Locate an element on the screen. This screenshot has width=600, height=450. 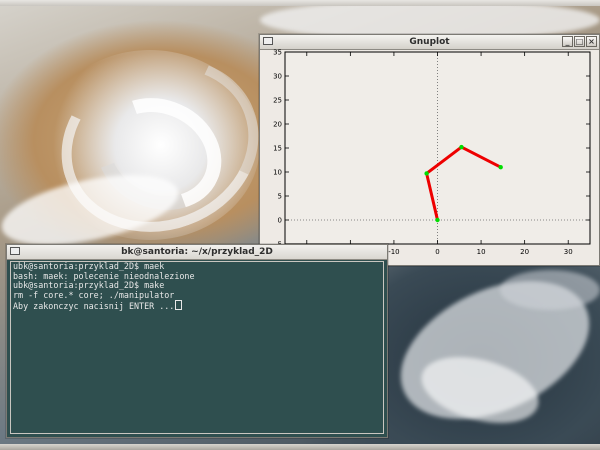
y-tick-label: 0 is located at coordinates (280, 221).